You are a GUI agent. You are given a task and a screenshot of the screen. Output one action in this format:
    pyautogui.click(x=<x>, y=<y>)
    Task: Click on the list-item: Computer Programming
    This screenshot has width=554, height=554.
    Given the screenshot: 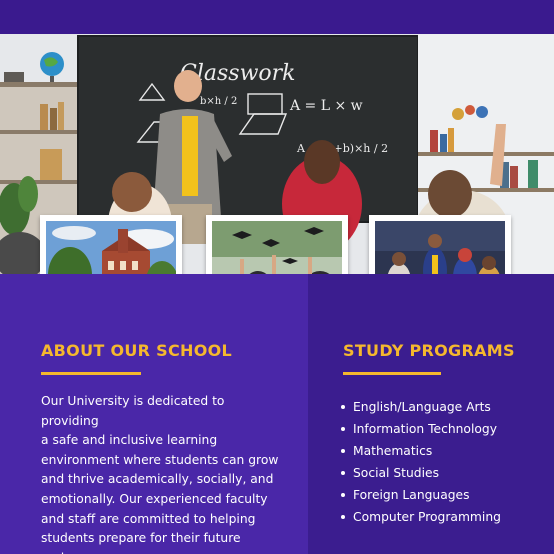 What is the action you would take?
    pyautogui.click(x=438, y=517)
    